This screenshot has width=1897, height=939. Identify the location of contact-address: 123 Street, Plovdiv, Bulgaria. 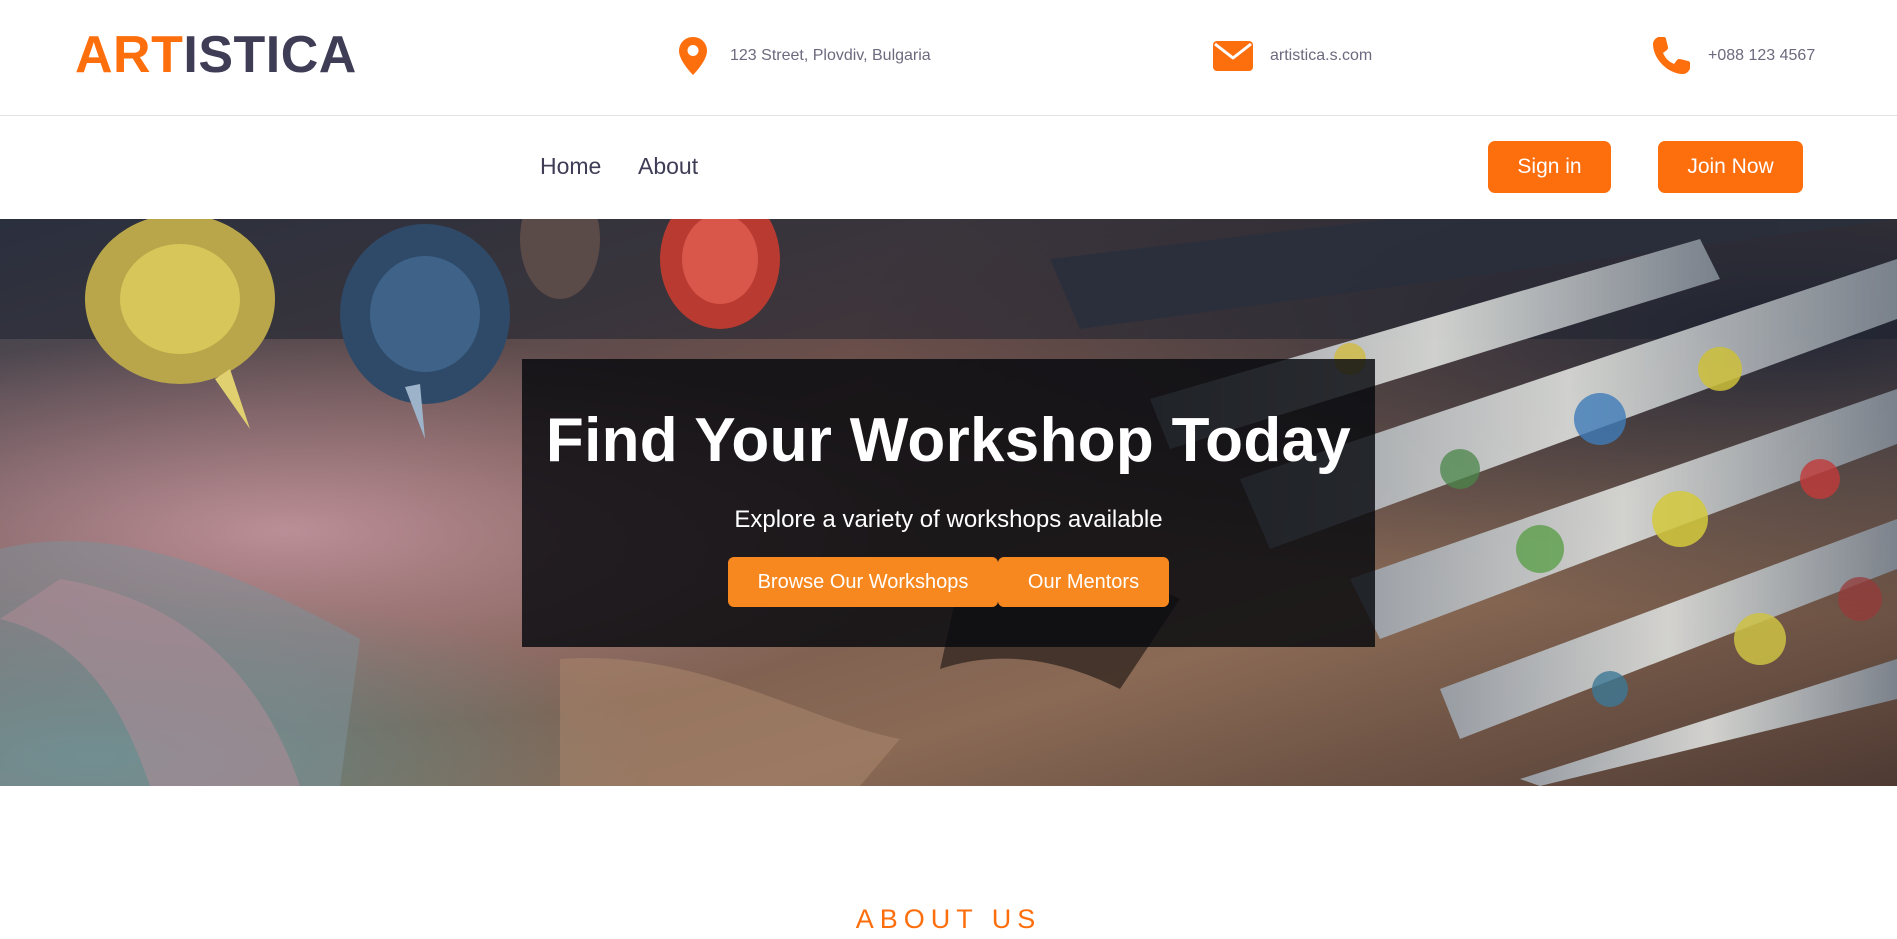
(800, 56).